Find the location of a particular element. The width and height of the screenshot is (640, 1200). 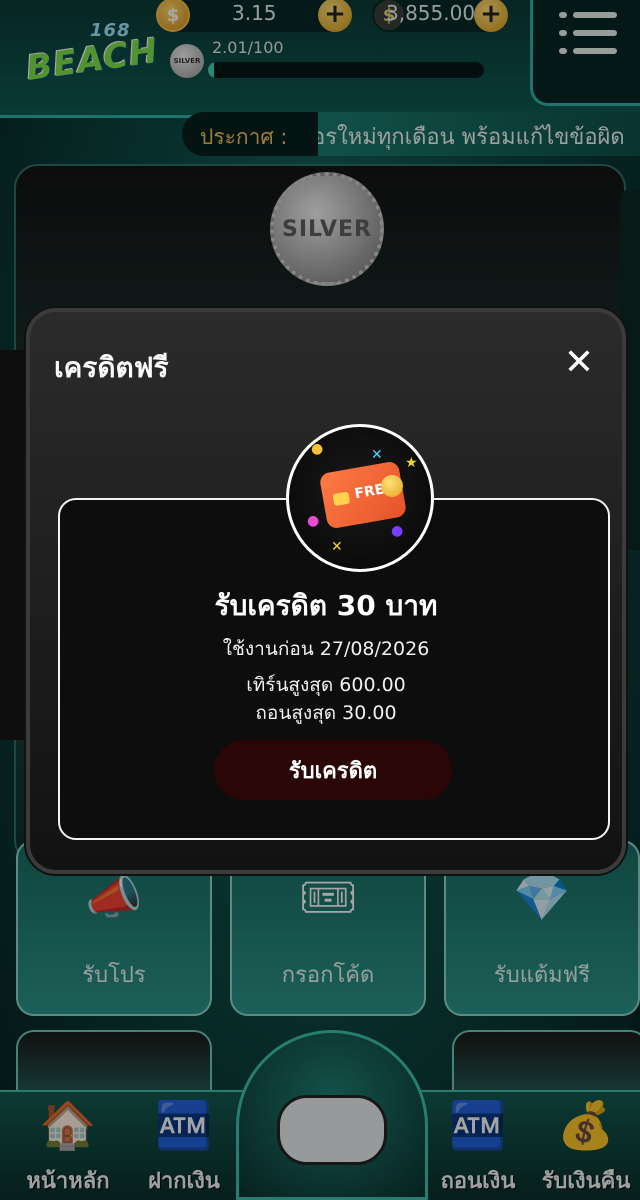

free-credit-emblem: ● ✕ ★ ● ✕ ● FREE is located at coordinates (360, 498).